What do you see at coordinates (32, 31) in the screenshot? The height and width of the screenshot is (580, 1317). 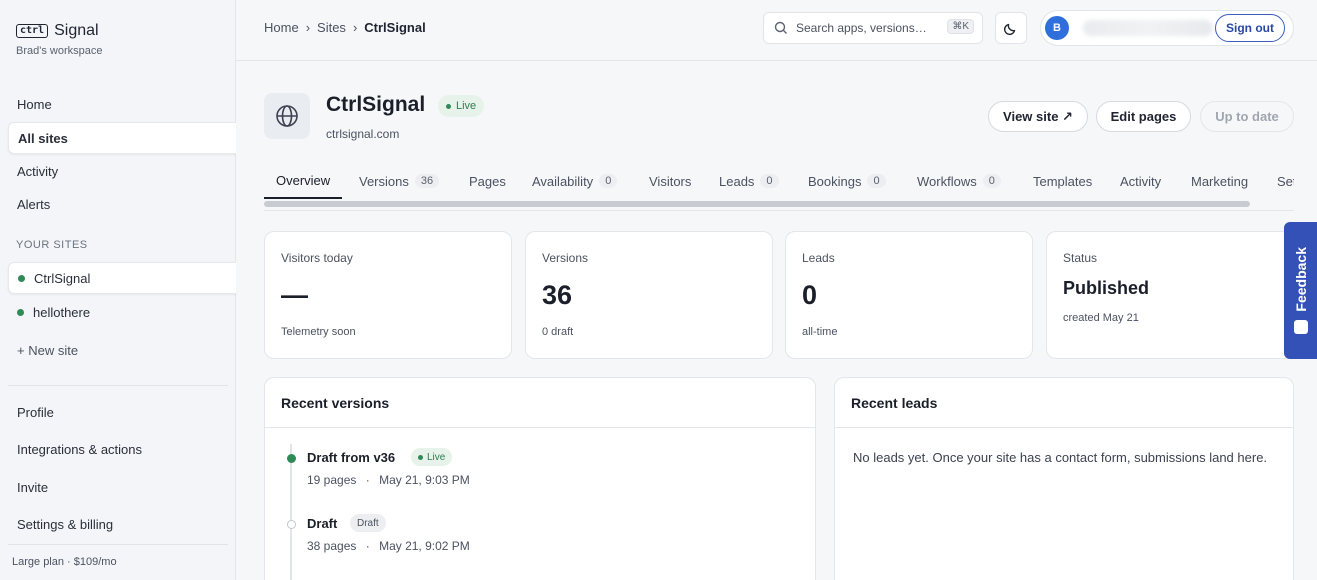 I see `brand-logo-mark: ctrl` at bounding box center [32, 31].